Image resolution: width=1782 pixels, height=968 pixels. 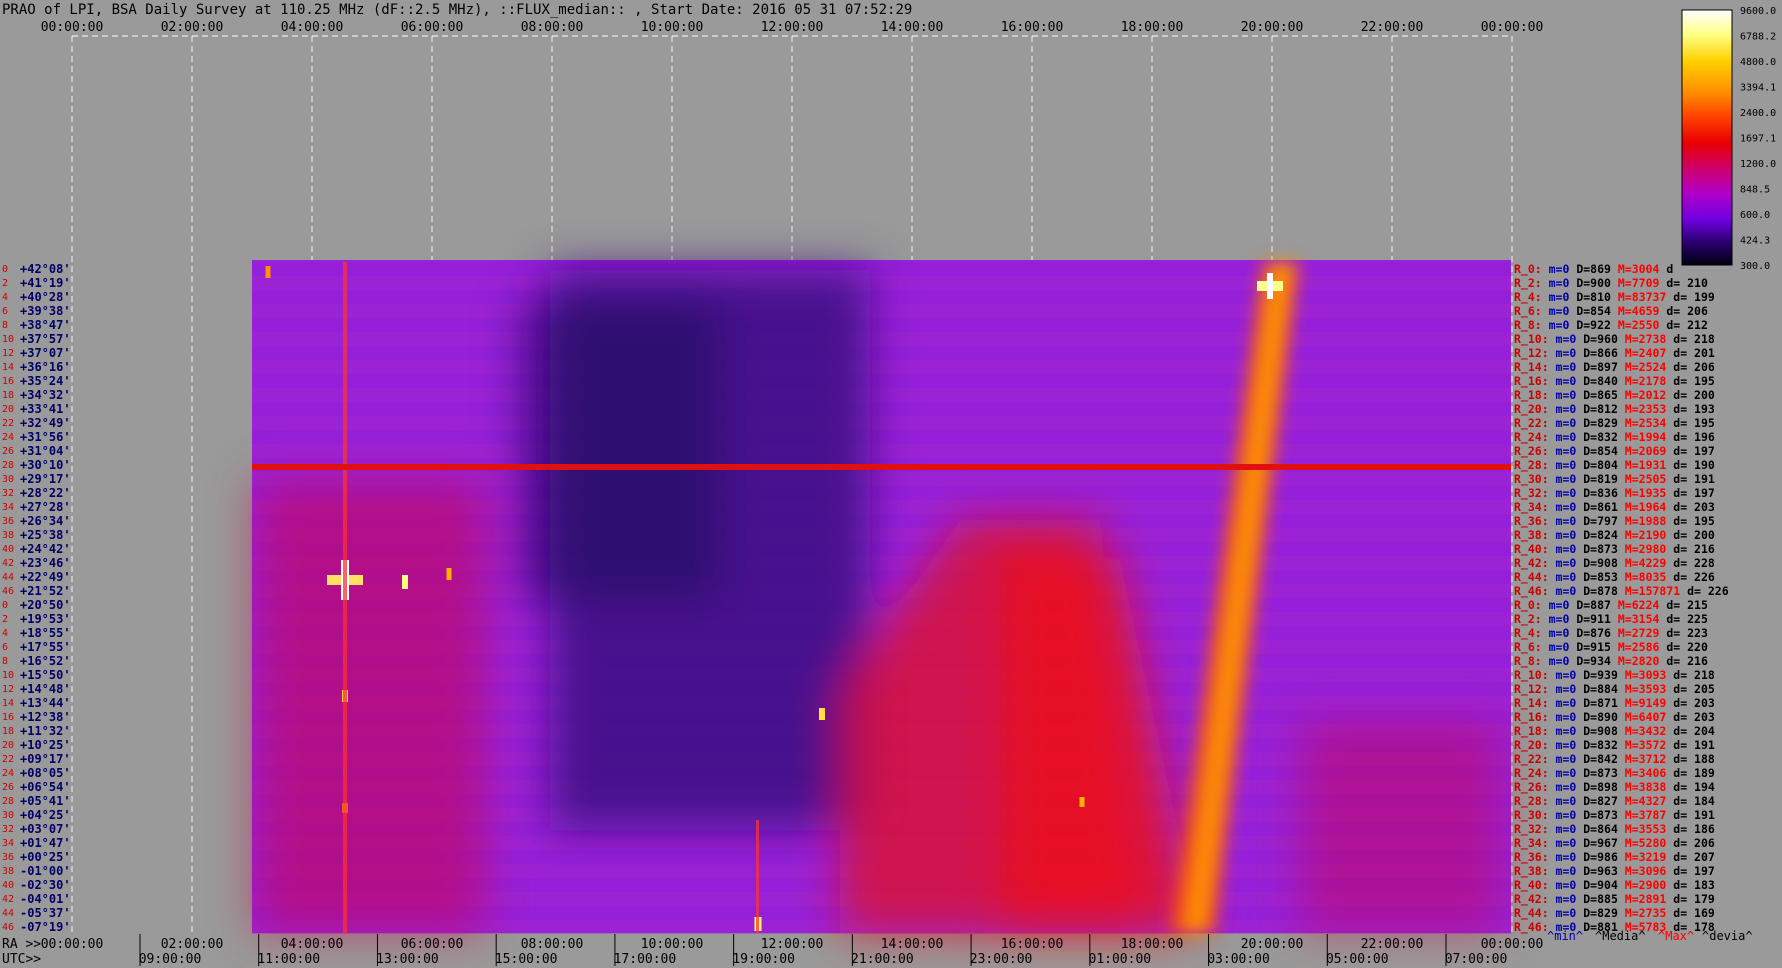 What do you see at coordinates (1535, 381) in the screenshot?
I see `beam-stat-label: R_16:` at bounding box center [1535, 381].